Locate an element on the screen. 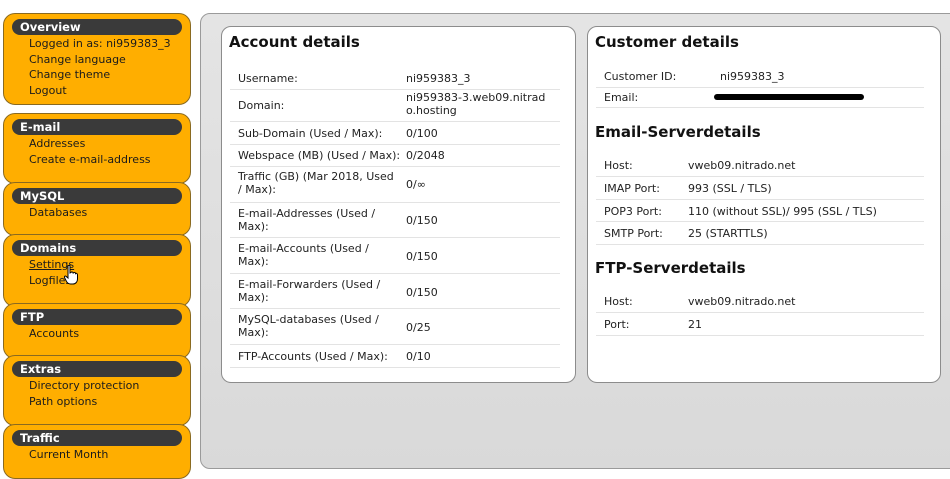 The width and height of the screenshot is (950, 479). addresses-link: Addresses is located at coordinates (109, 144).